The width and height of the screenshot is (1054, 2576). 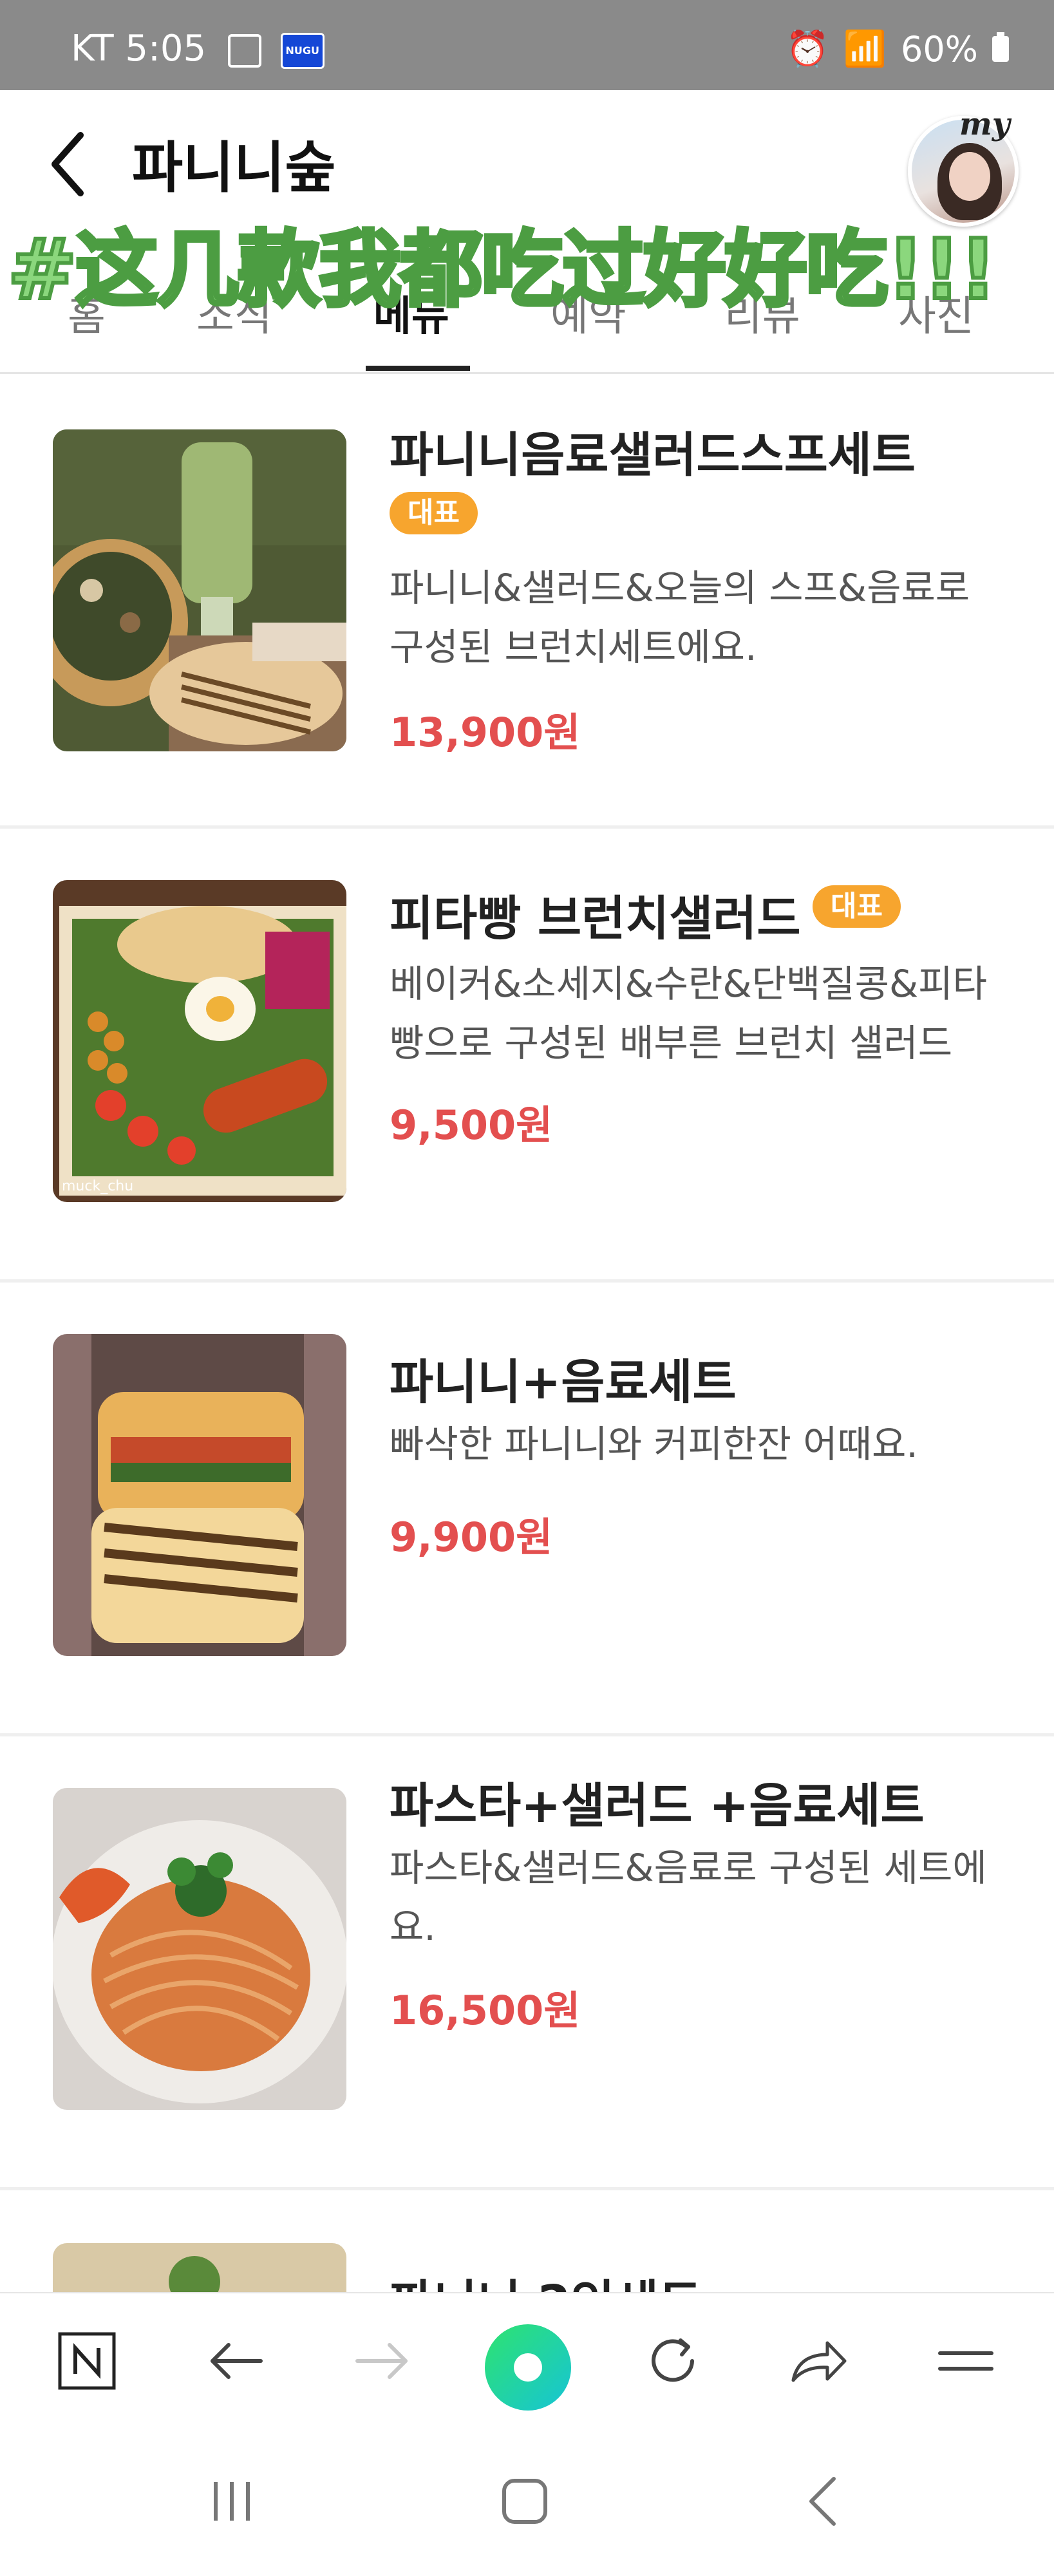 What do you see at coordinates (808, 48) in the screenshot?
I see `alarm-icon: ⏰` at bounding box center [808, 48].